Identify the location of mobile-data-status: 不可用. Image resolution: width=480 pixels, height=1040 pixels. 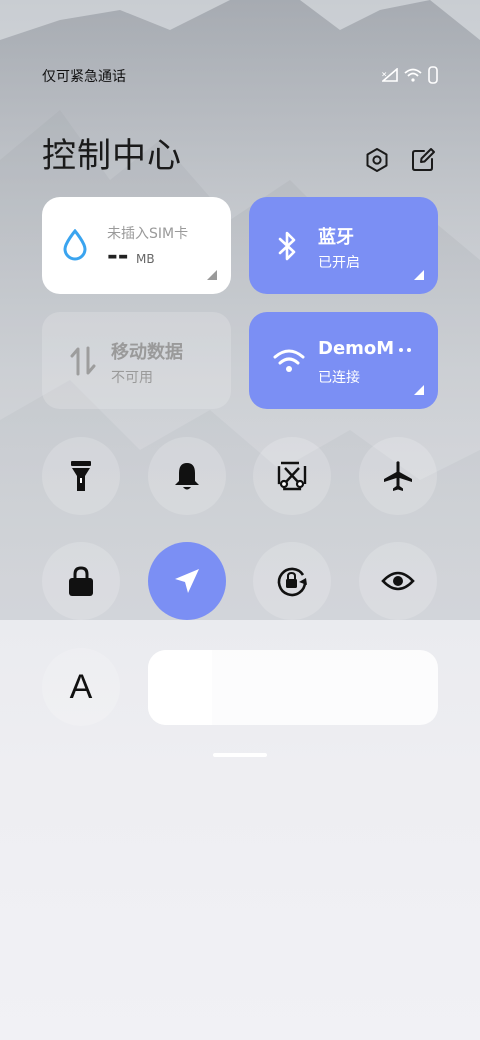
(132, 378).